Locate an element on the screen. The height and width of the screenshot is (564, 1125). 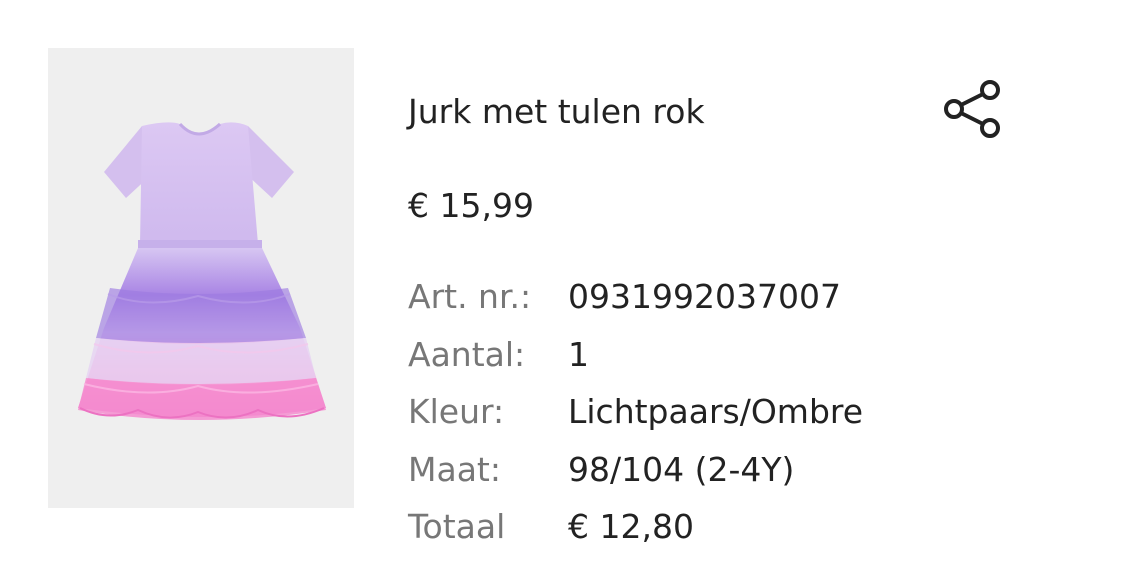
color-value: Lichtpaars/Ombre is located at coordinates (716, 412).